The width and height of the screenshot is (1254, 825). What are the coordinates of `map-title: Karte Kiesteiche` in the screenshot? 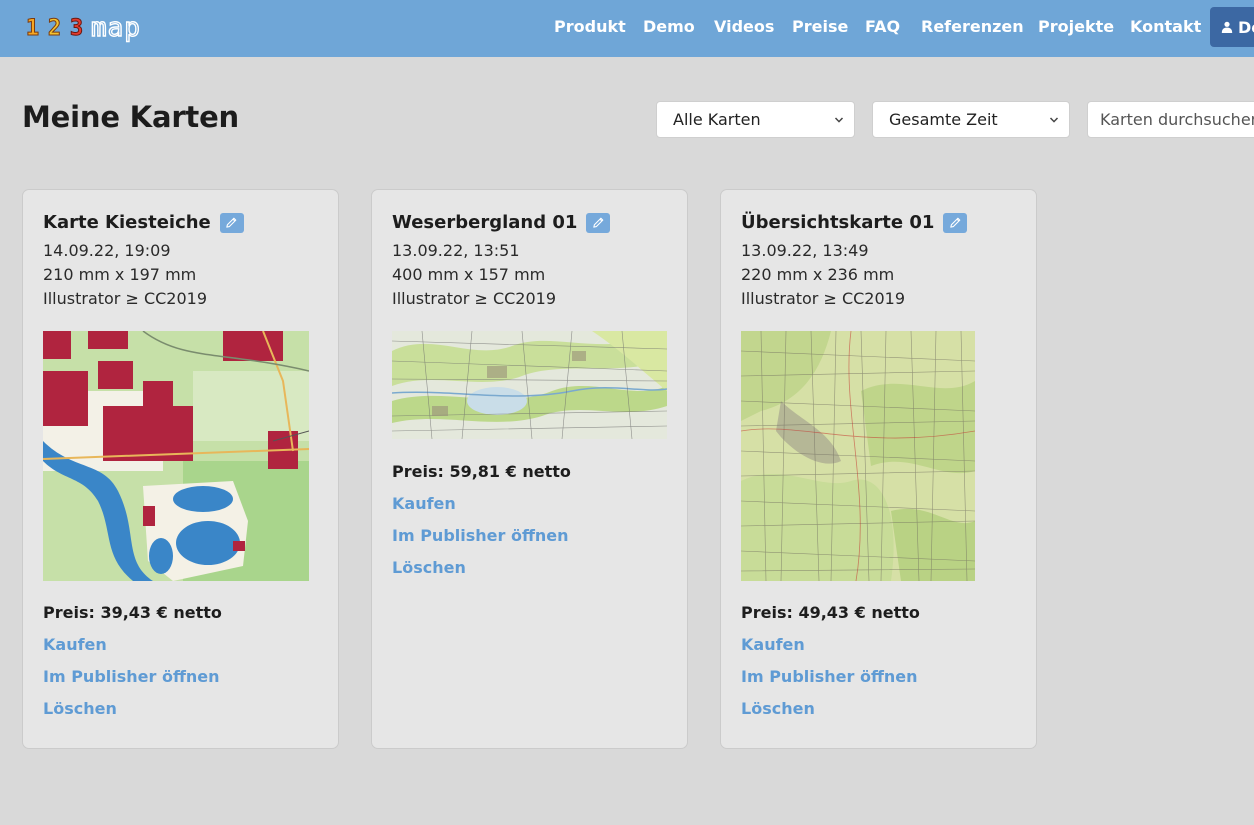 It's located at (127, 222).